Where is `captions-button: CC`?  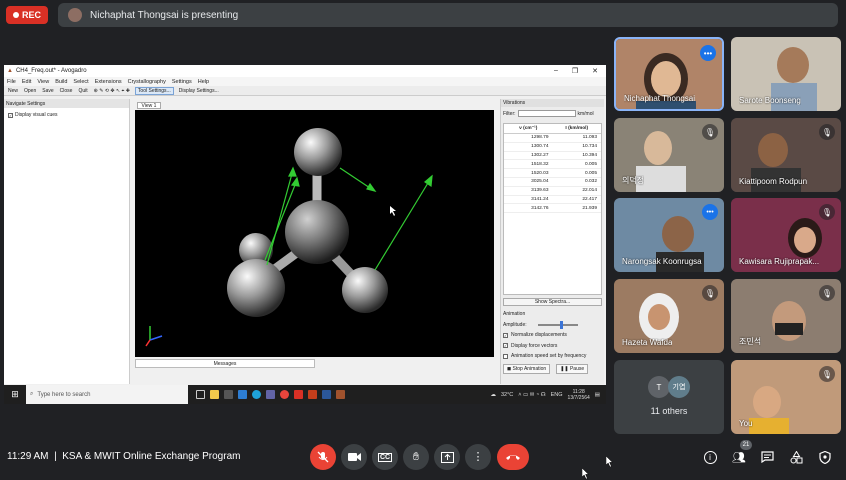 captions-button: CC is located at coordinates (385, 457).